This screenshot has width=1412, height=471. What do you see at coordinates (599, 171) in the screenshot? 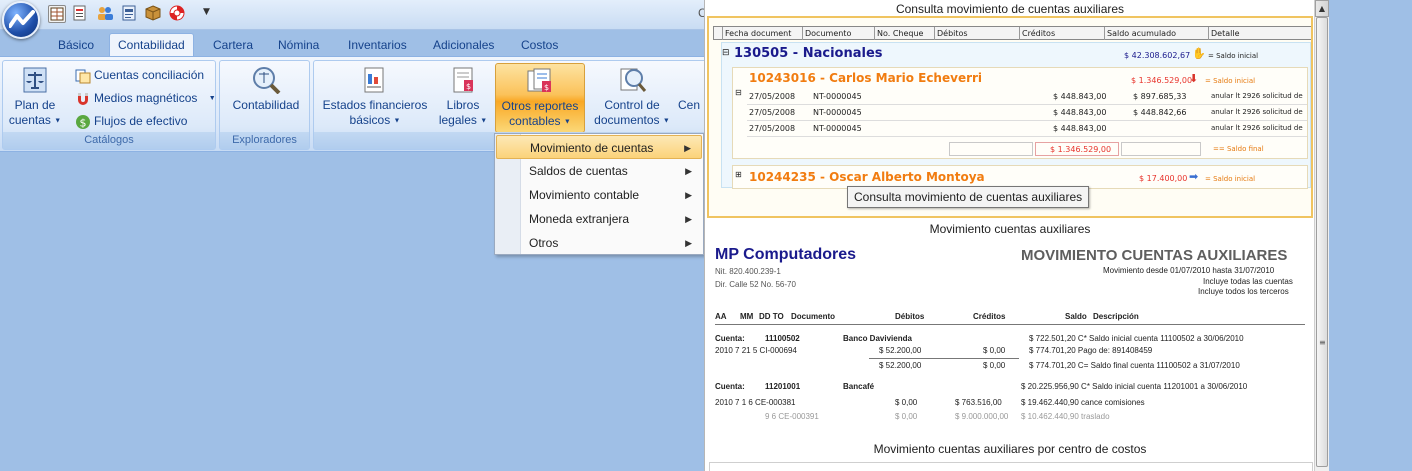
I see `menu-item-saldos-cuentas: Saldos de cuentas ▶` at bounding box center [599, 171].